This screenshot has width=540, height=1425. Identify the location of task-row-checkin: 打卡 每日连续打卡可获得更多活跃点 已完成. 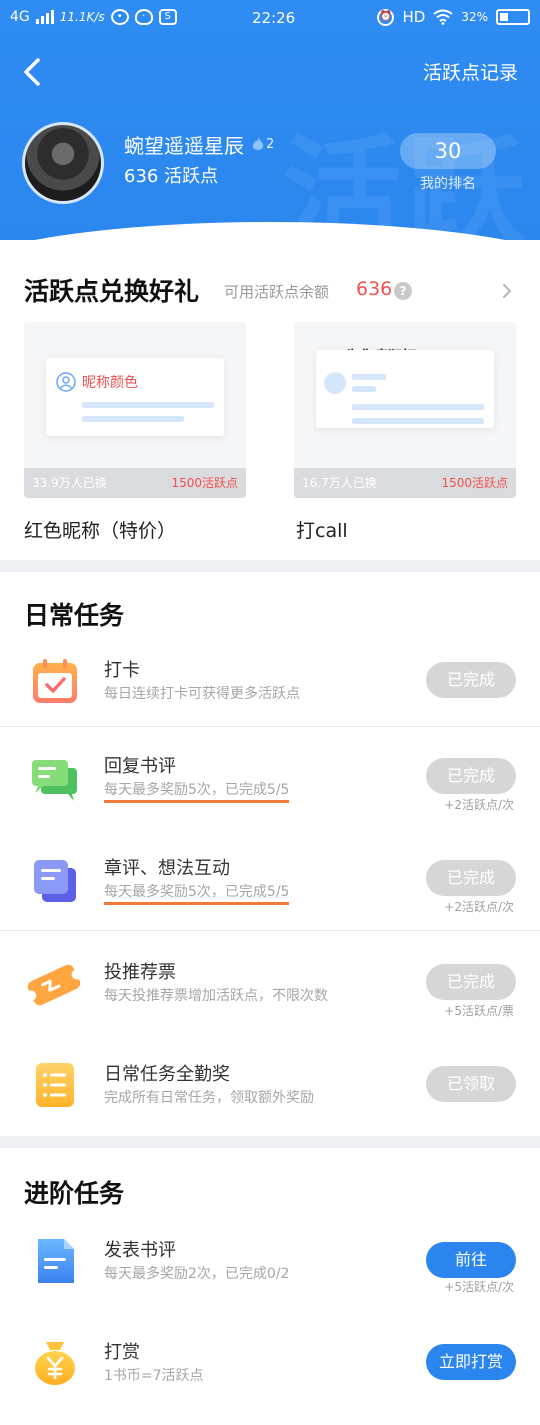
(270, 689).